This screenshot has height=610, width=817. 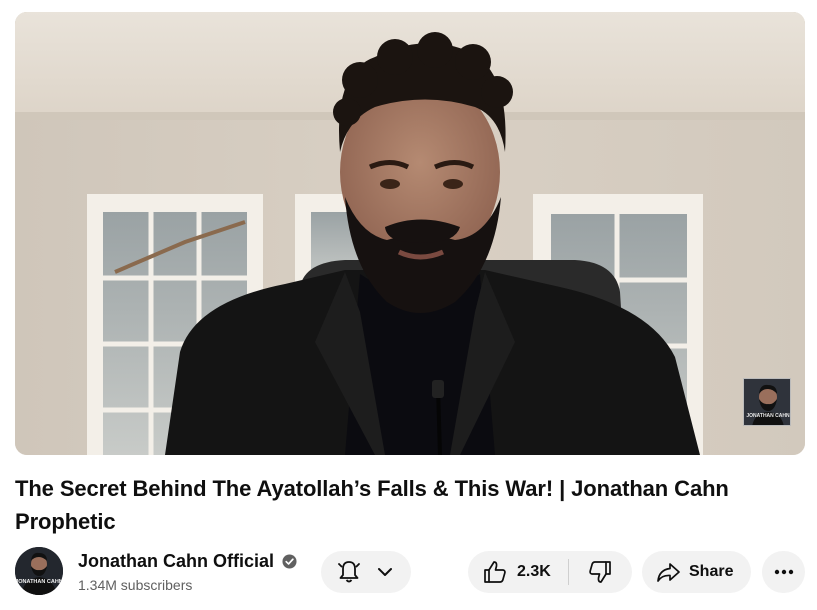 I want to click on watermark-image: JONATHAN CAHN, so click(x=767, y=402).